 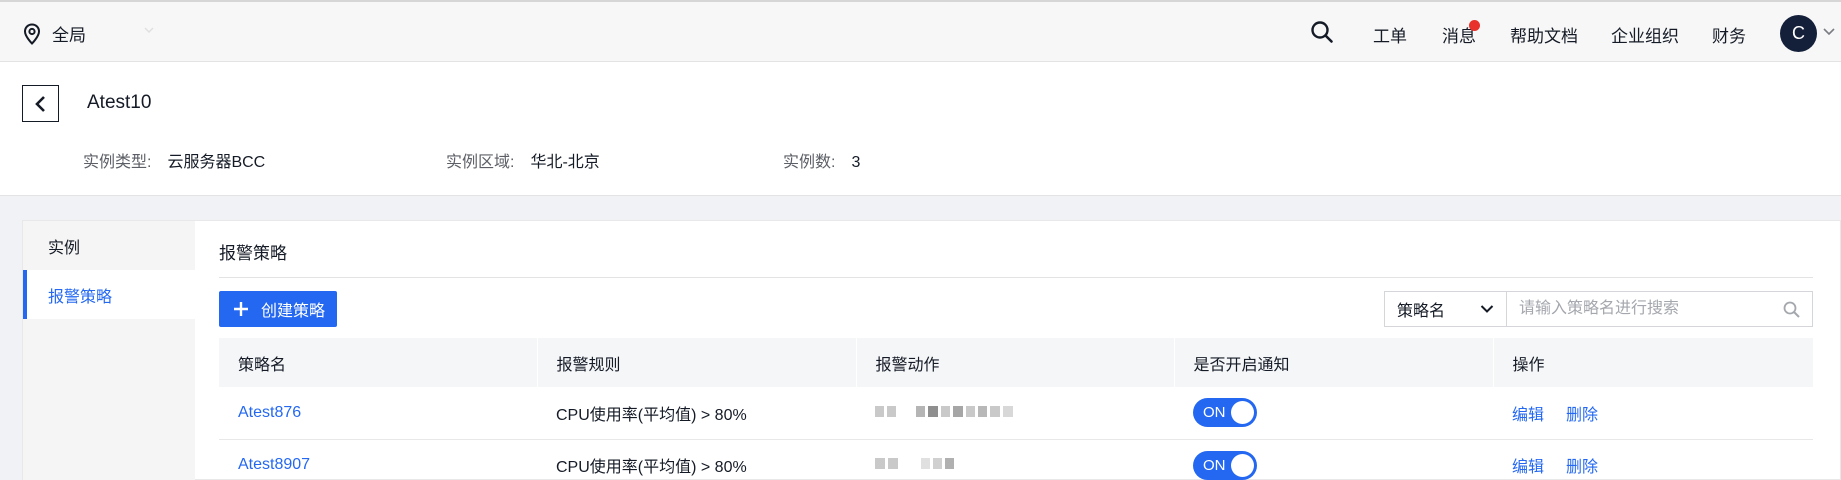 What do you see at coordinates (253, 253) in the screenshot?
I see `panel-title: 报警策略` at bounding box center [253, 253].